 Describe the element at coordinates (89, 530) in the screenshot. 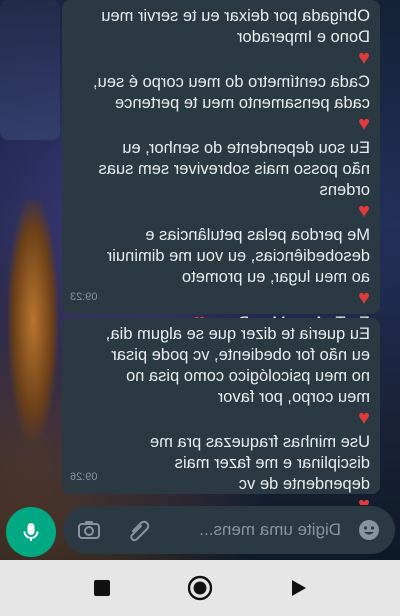

I see `camera-icon` at that location.